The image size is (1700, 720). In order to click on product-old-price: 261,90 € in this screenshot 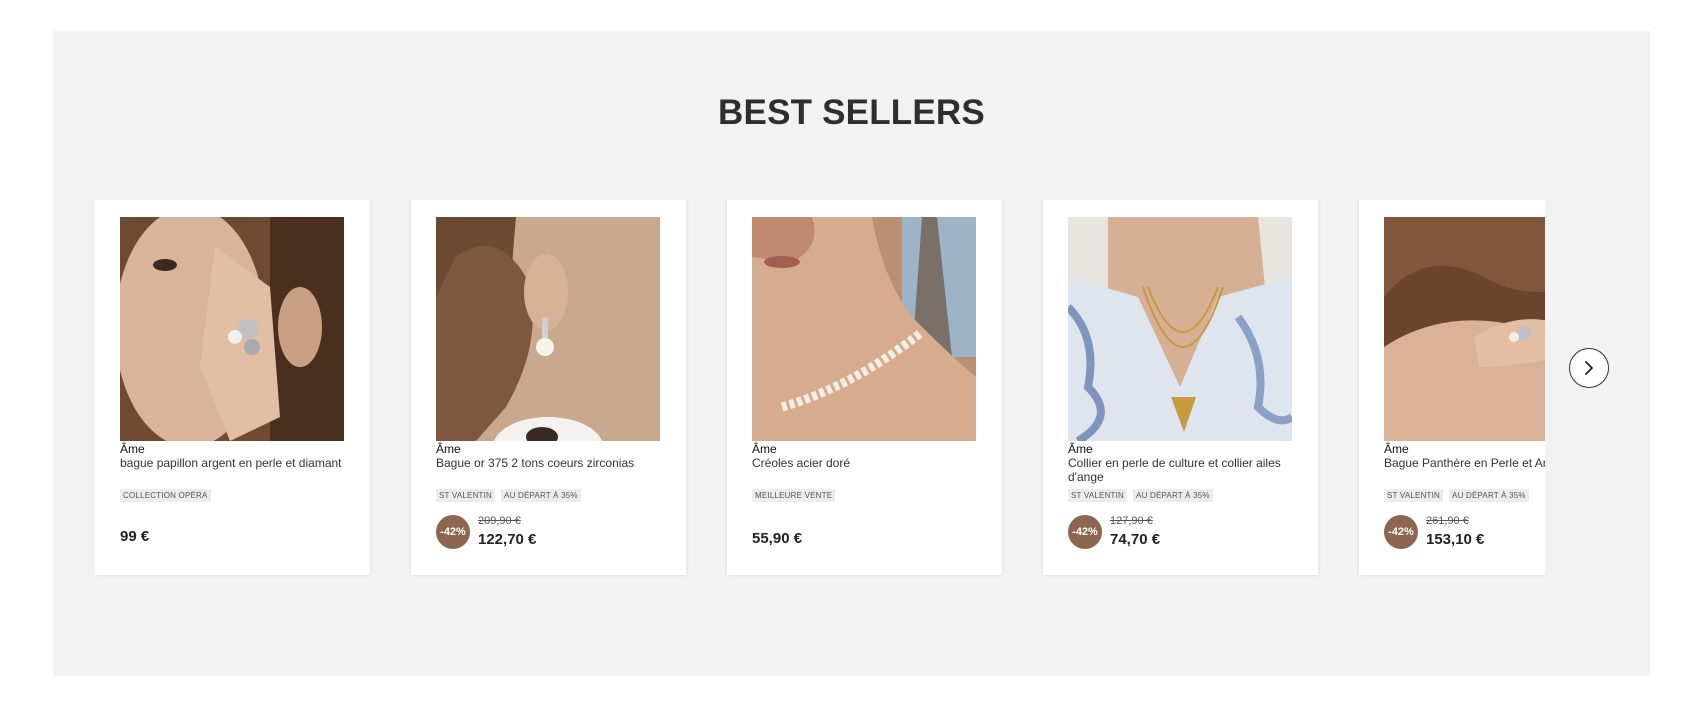, I will do `click(1447, 521)`.